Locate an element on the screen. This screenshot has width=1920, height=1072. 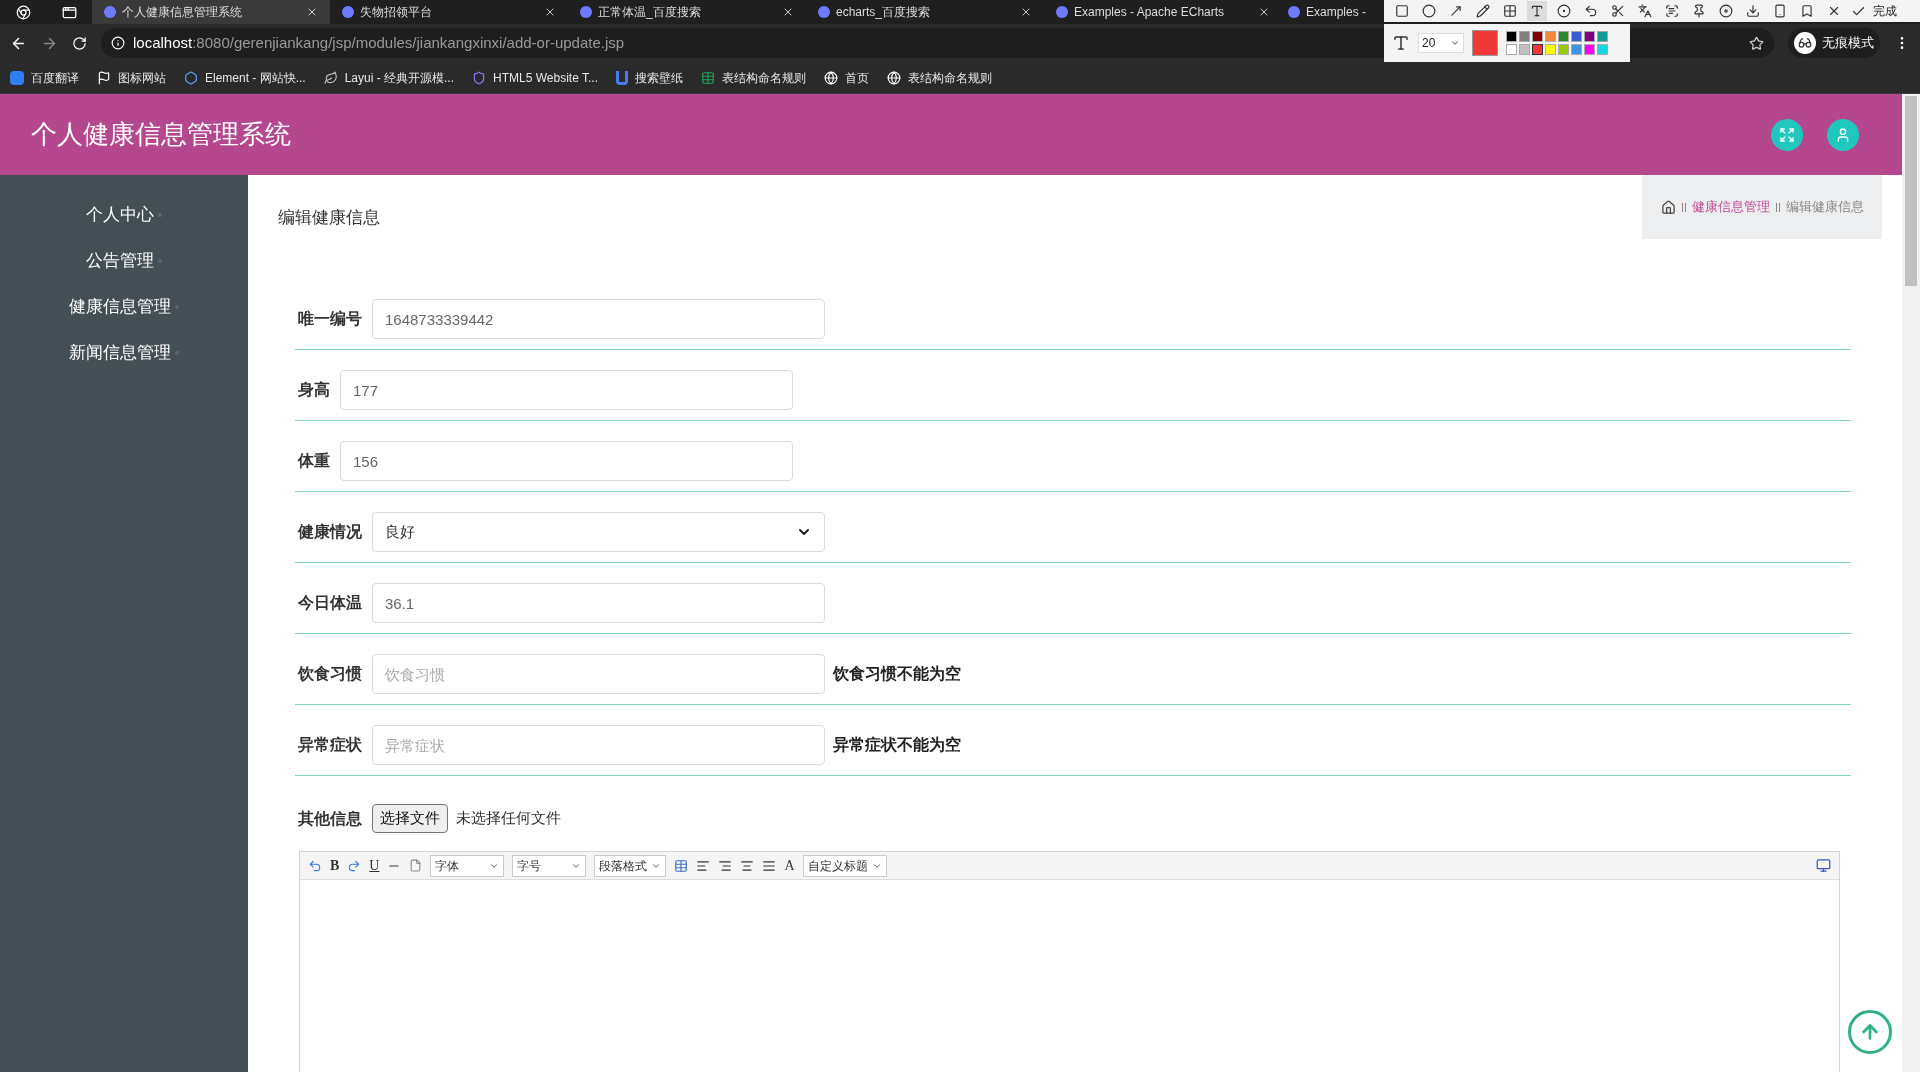
text-field: 36.1 is located at coordinates (598, 603).